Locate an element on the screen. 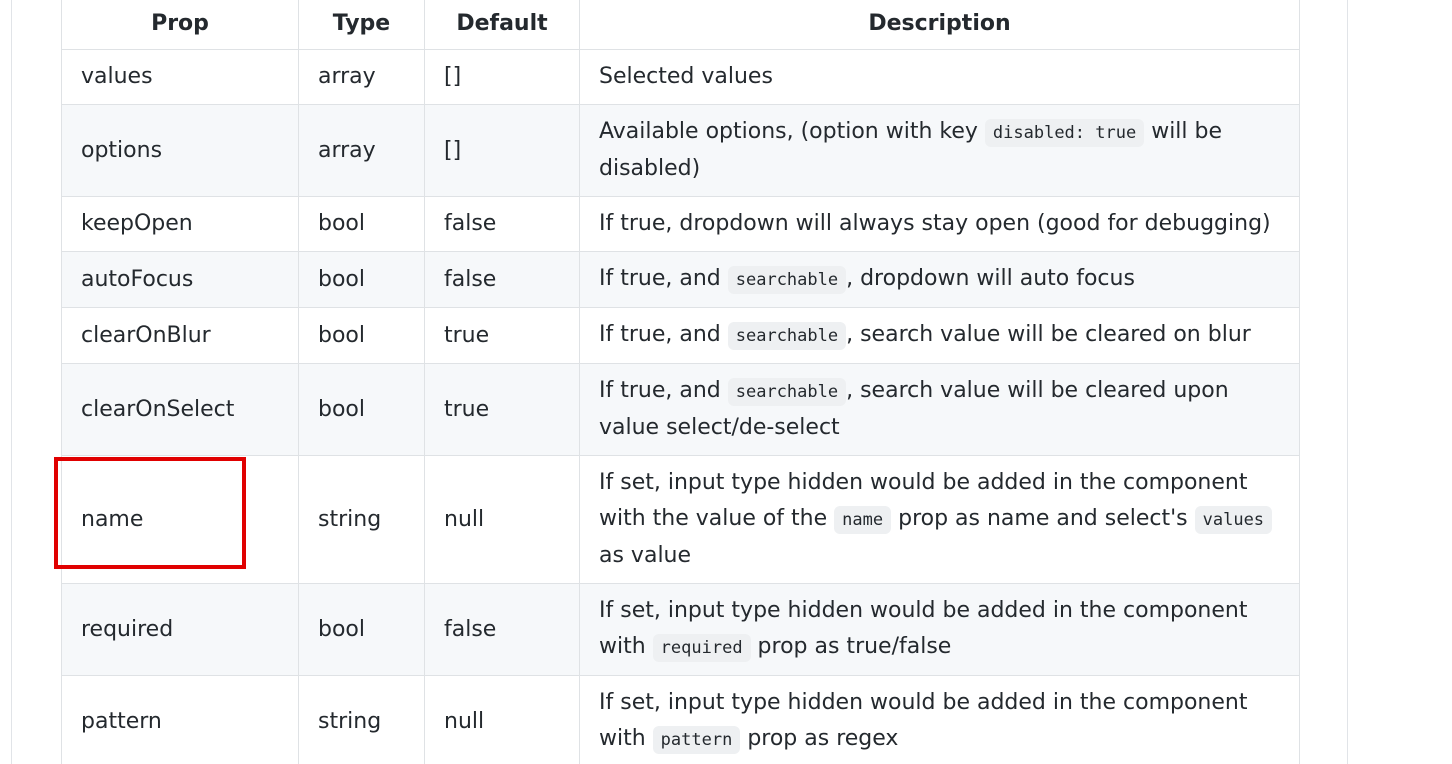  description-segment: prop as regex is located at coordinates (819, 738).